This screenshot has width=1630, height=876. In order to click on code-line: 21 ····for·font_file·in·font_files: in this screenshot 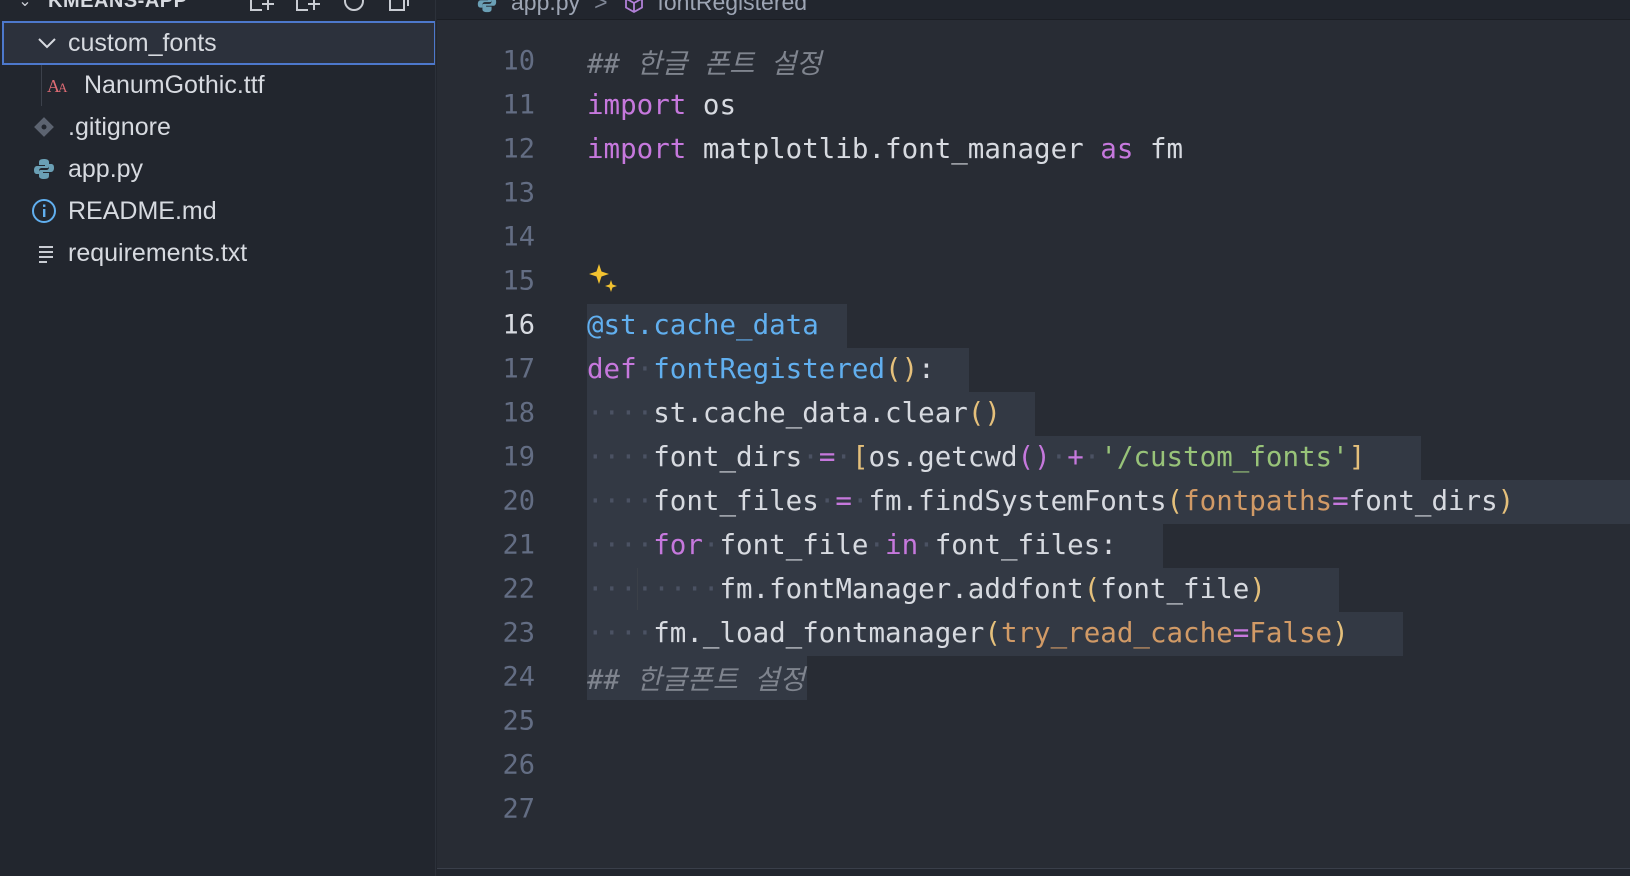, I will do `click(1033, 545)`.